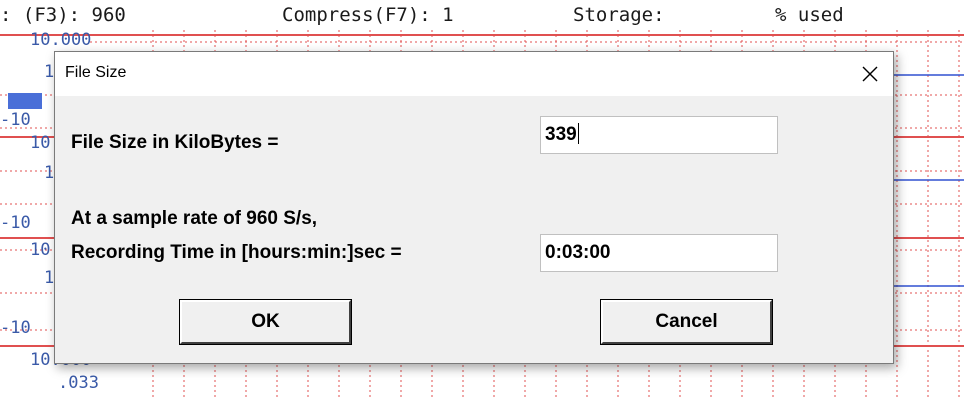 The height and width of the screenshot is (397, 964). What do you see at coordinates (194, 218) in the screenshot?
I see `sample-rate-text: At a sample rate of 960 S/s,` at bounding box center [194, 218].